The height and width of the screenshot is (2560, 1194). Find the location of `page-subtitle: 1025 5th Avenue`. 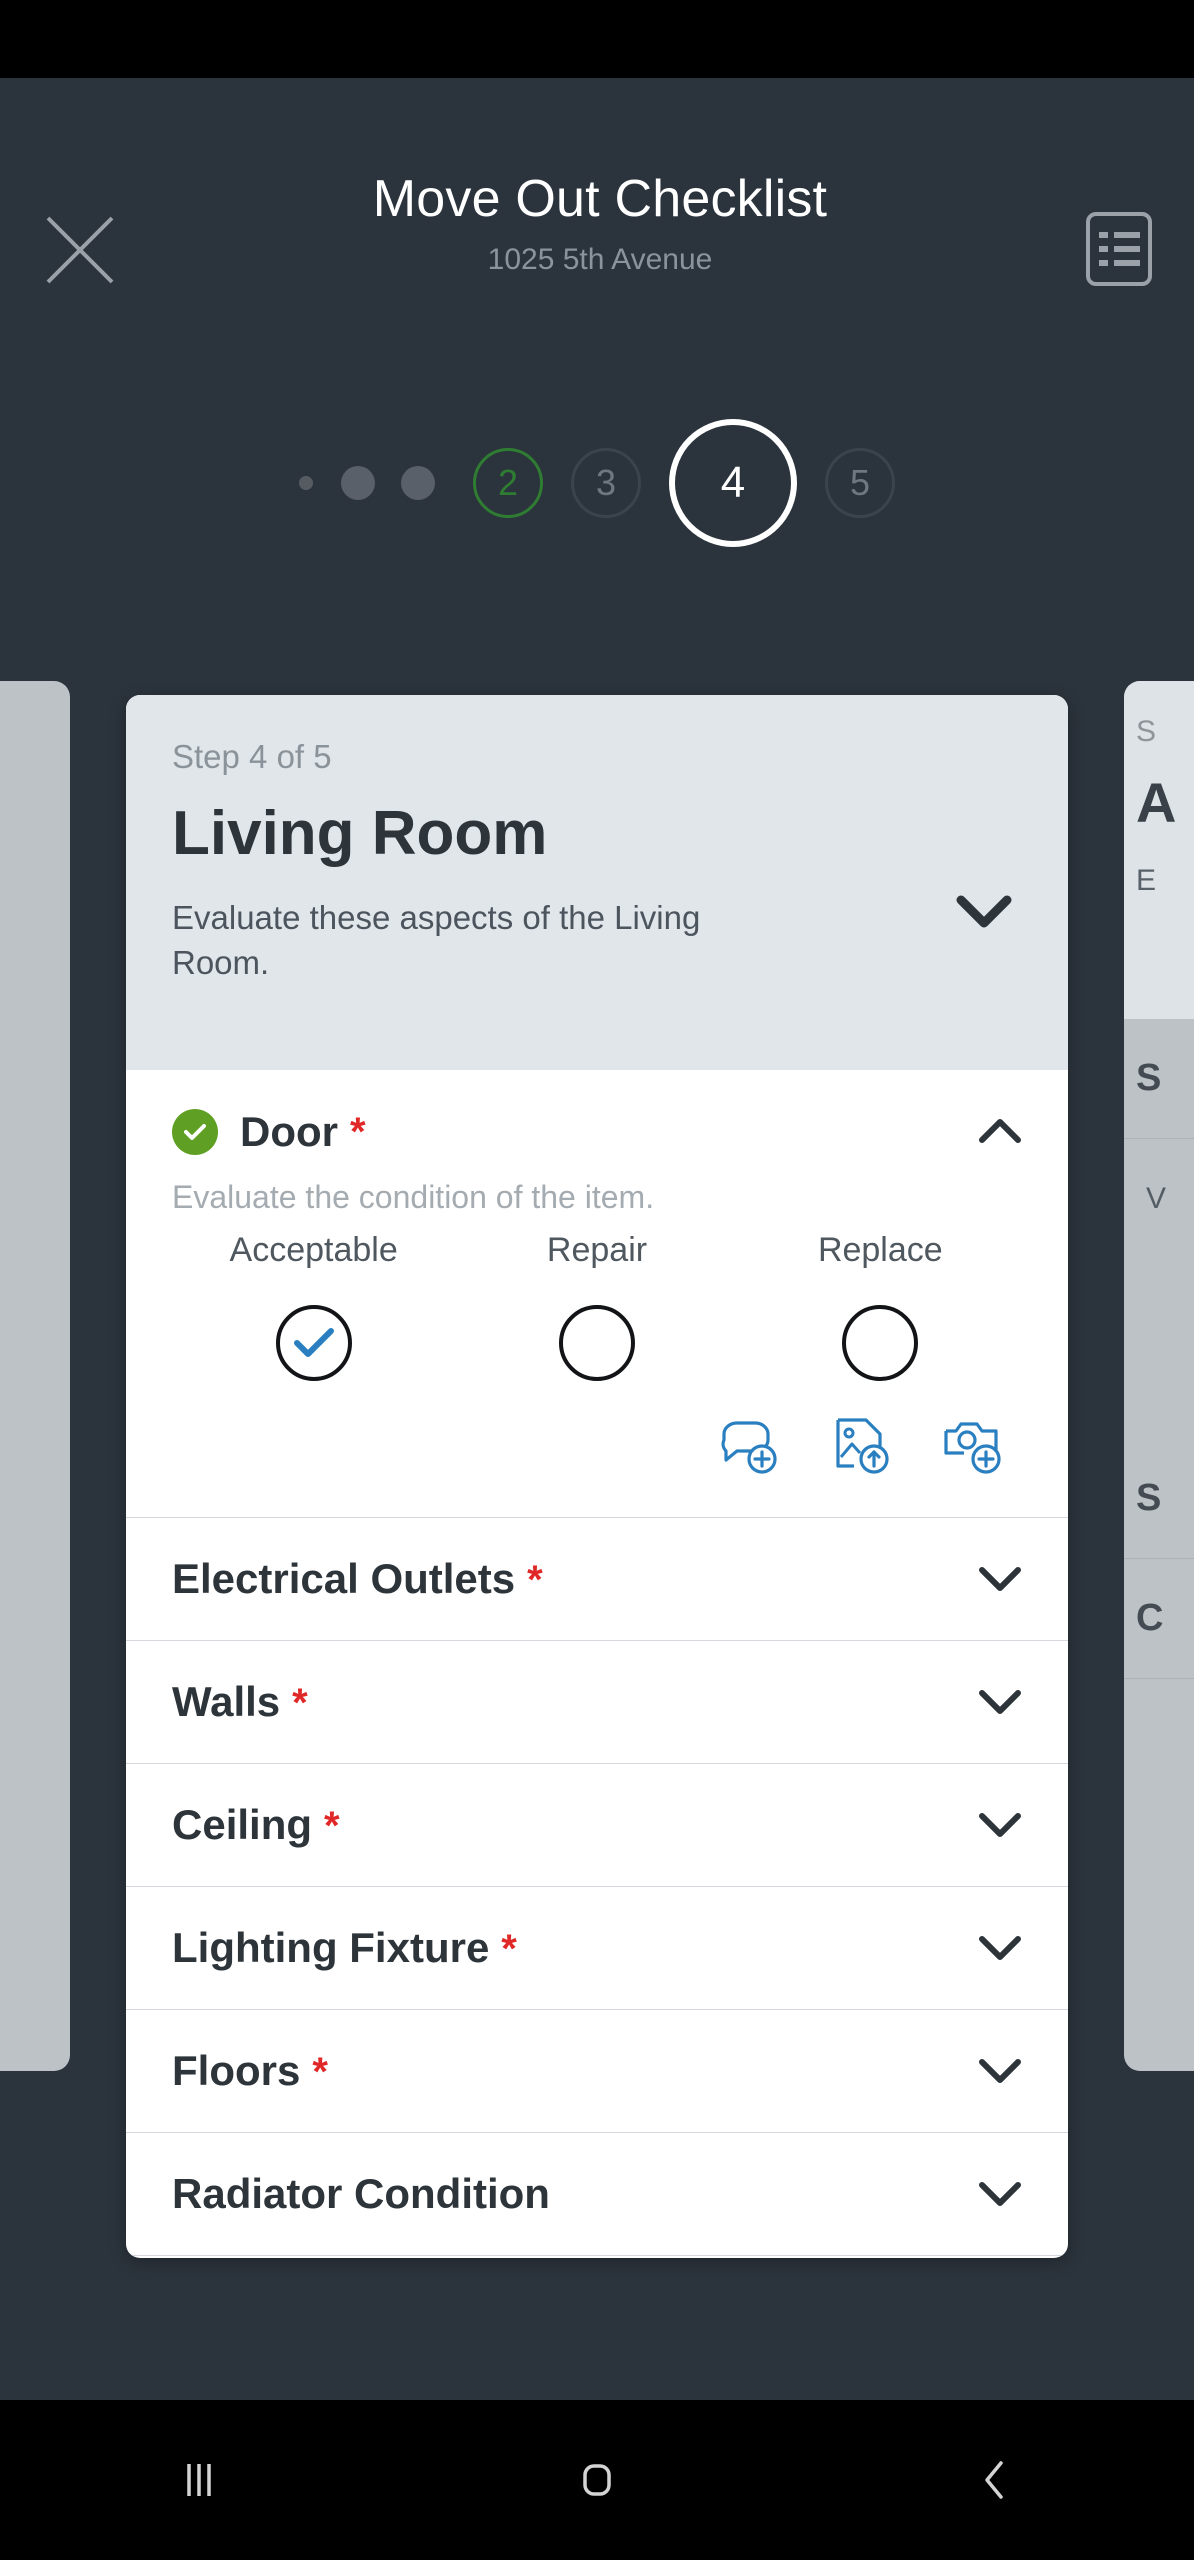

page-subtitle: 1025 5th Avenue is located at coordinates (600, 259).